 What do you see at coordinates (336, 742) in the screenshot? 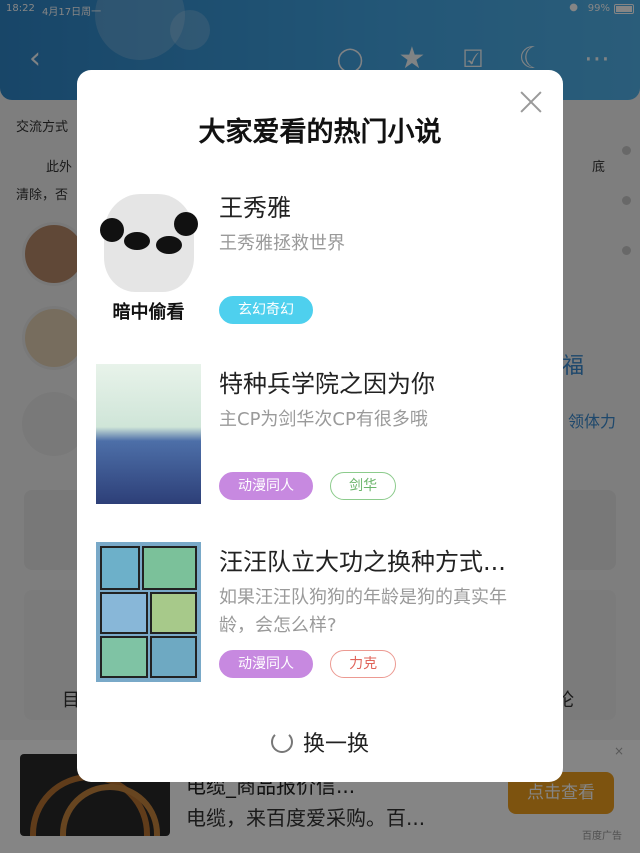
I see `refresh-label: 换一换` at bounding box center [336, 742].